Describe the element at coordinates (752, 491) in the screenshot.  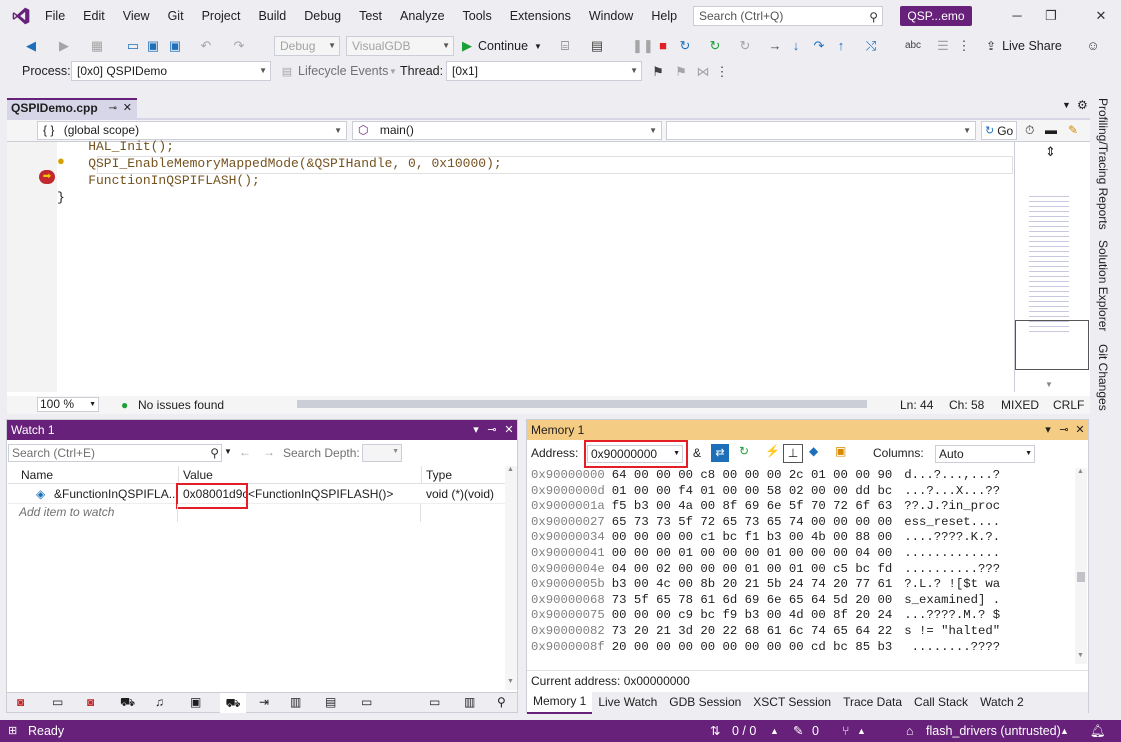
I see `memory-hex: 01 00 00 f4 01 00 00 58 02 00 00 dd bc` at that location.